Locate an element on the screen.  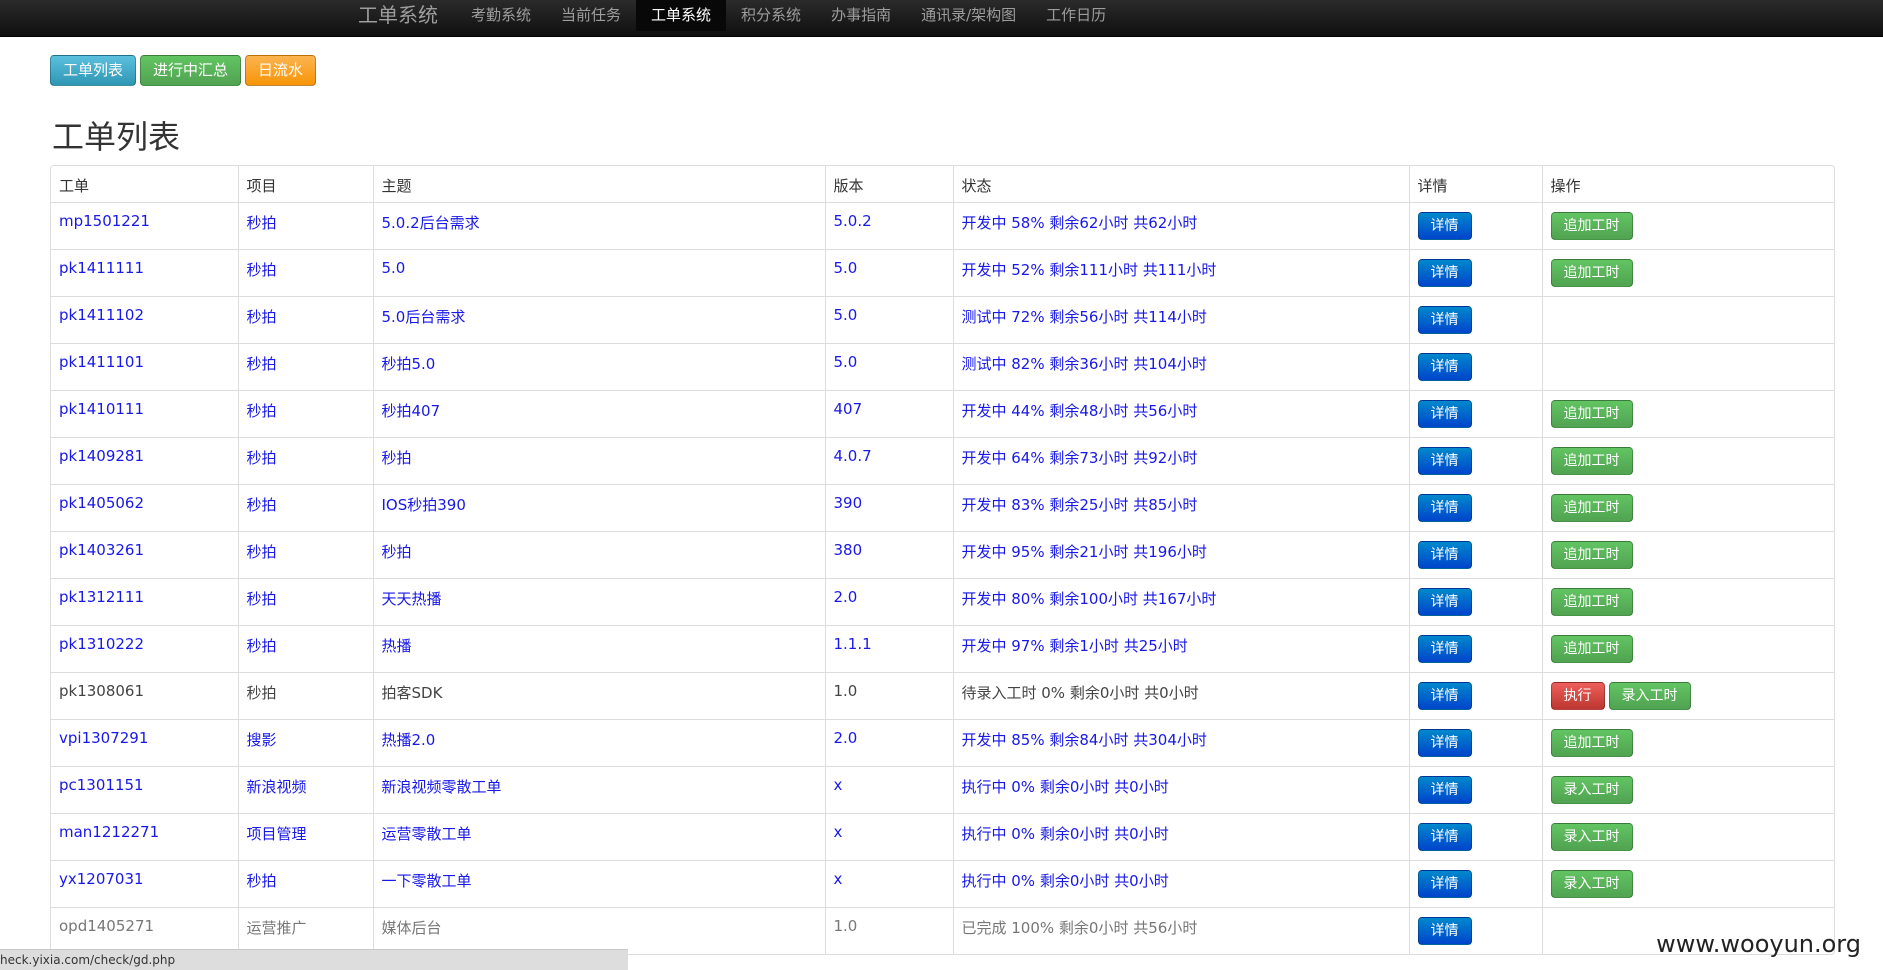
ticket-id-link: pk1409281 is located at coordinates (144, 460).